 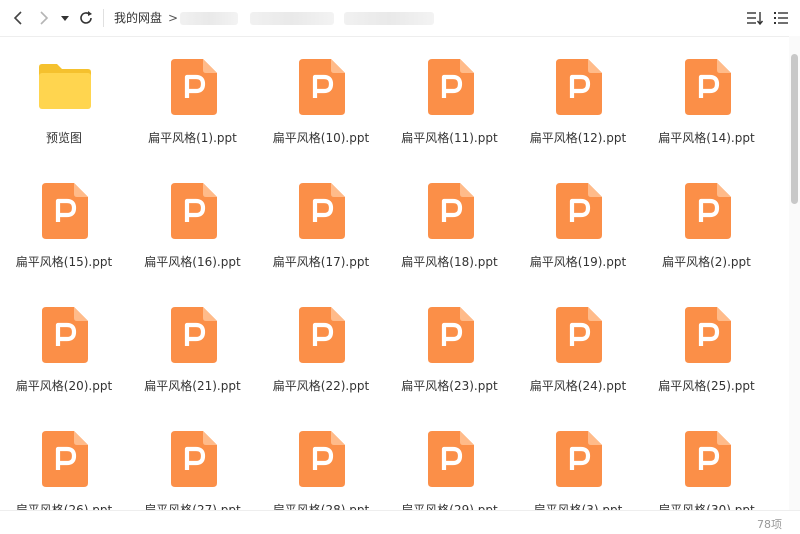 I want to click on chevron-right-icon, so click(x=44, y=18).